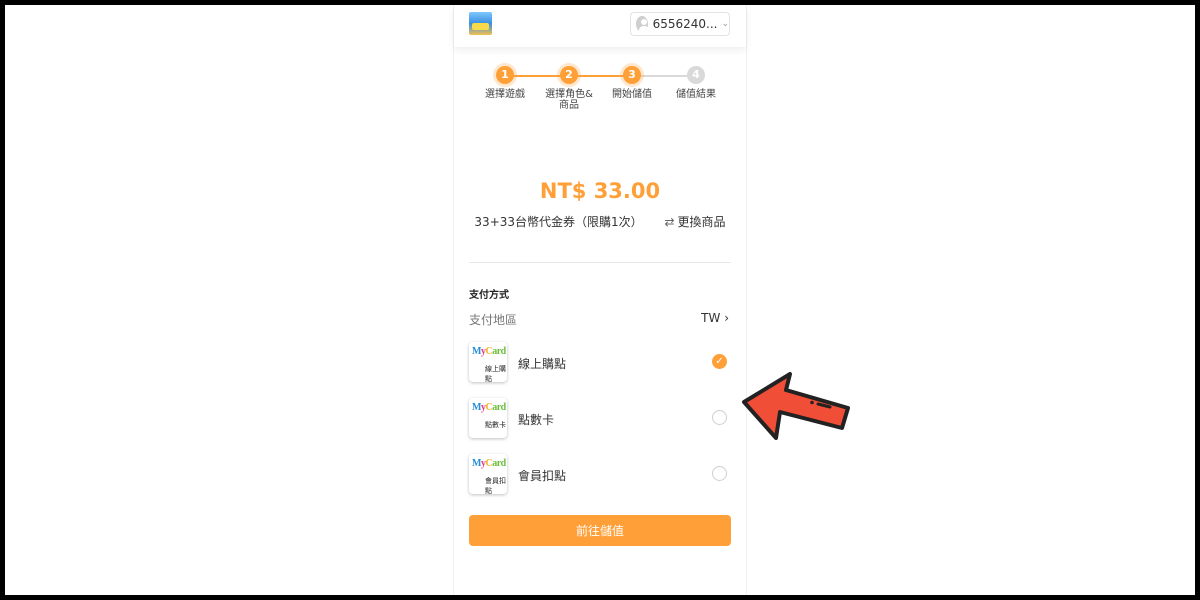 This screenshot has width=1200, height=600. I want to click on step-1: 1 選擇遊戲, so click(505, 82).